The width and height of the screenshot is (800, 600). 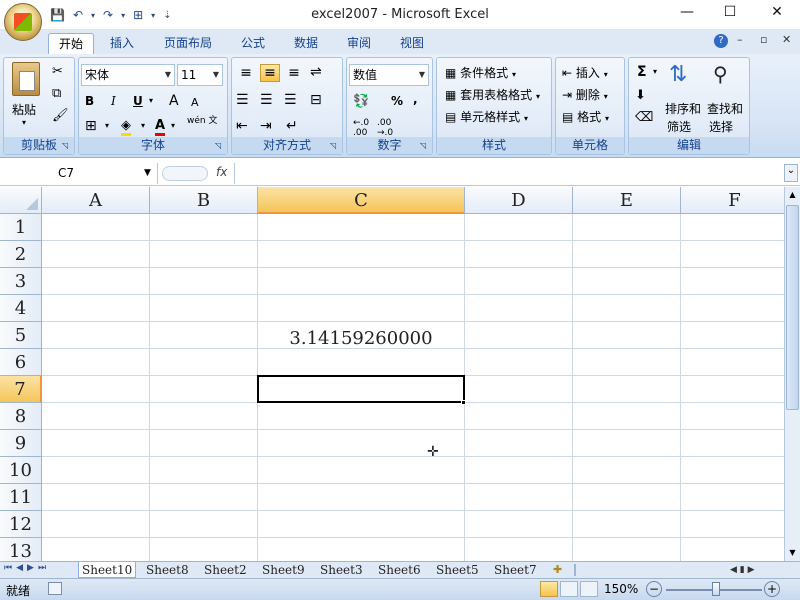 What do you see at coordinates (585, 94) in the screenshot?
I see `delete-cells-button: ⇥ 删除 ▾` at bounding box center [585, 94].